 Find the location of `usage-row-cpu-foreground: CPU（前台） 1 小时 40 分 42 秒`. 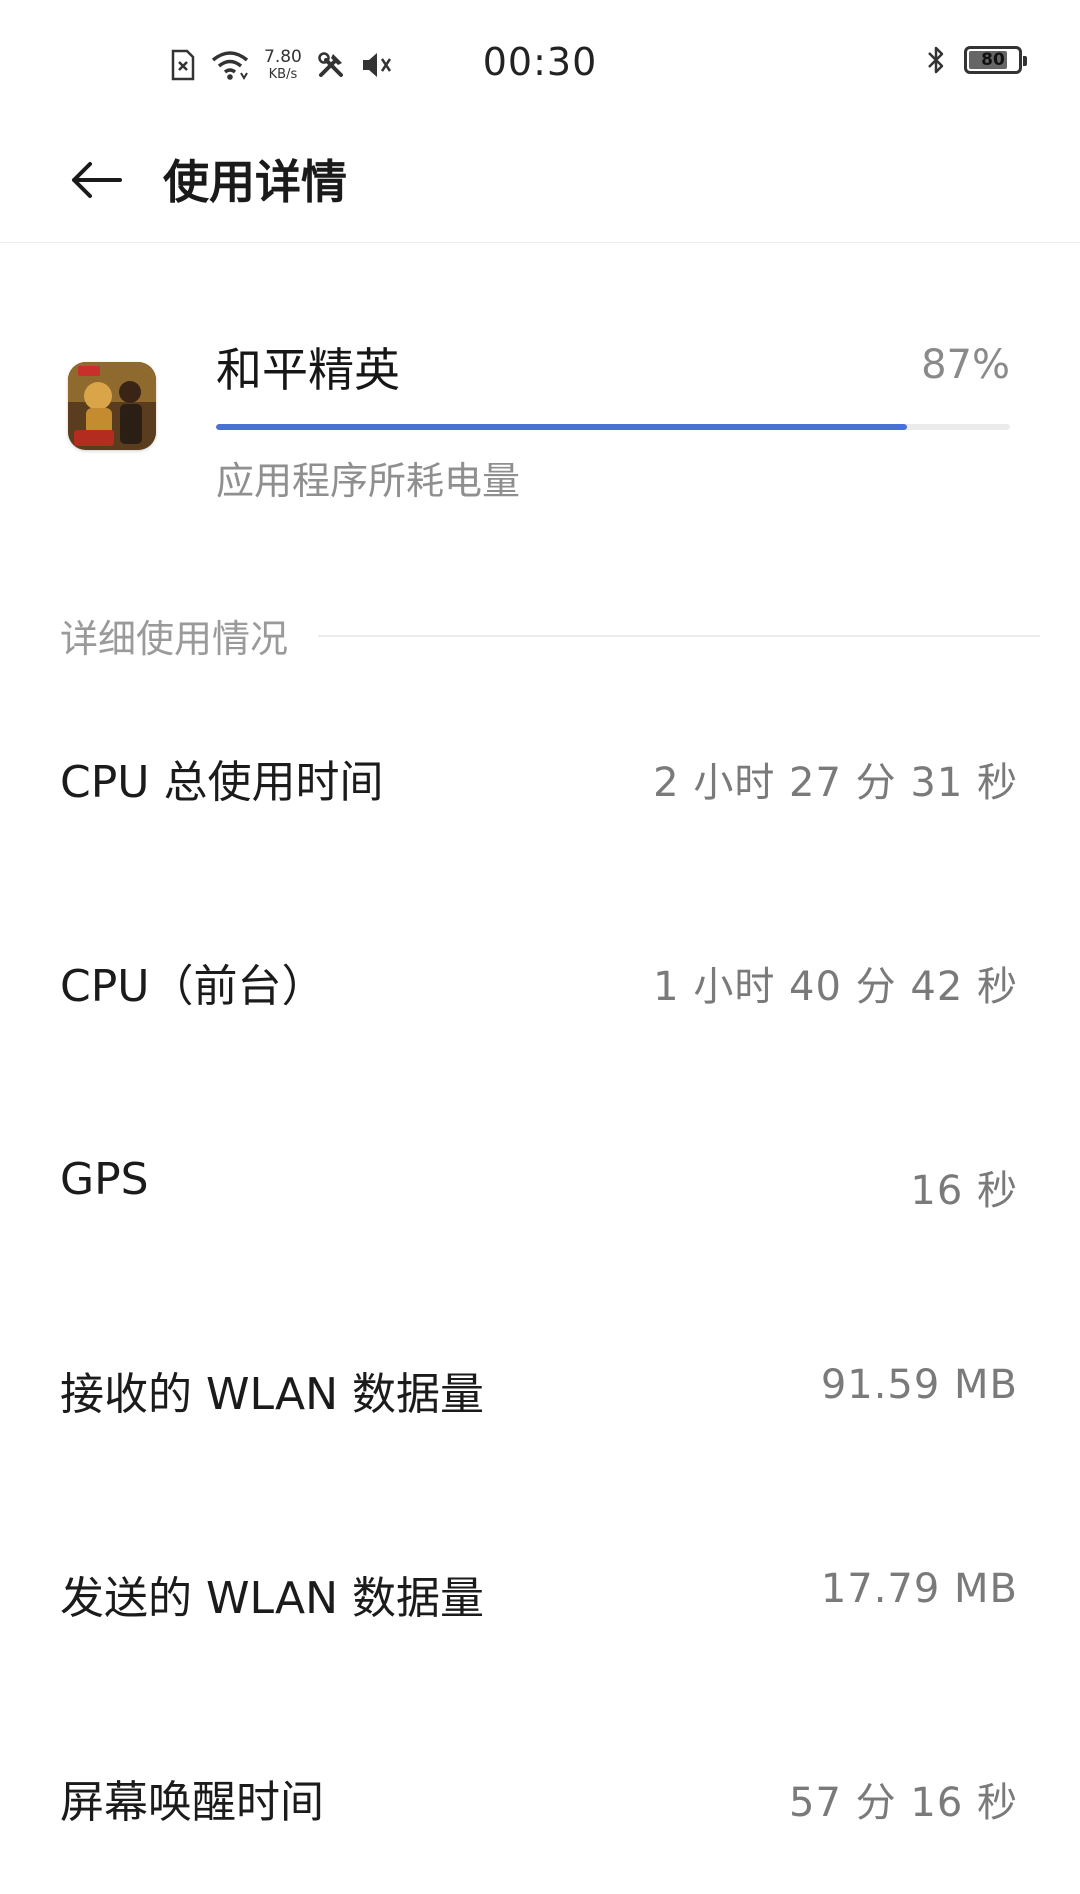

usage-row-cpu-foreground: CPU（前台） 1 小时 40 分 42 秒 is located at coordinates (540, 976).